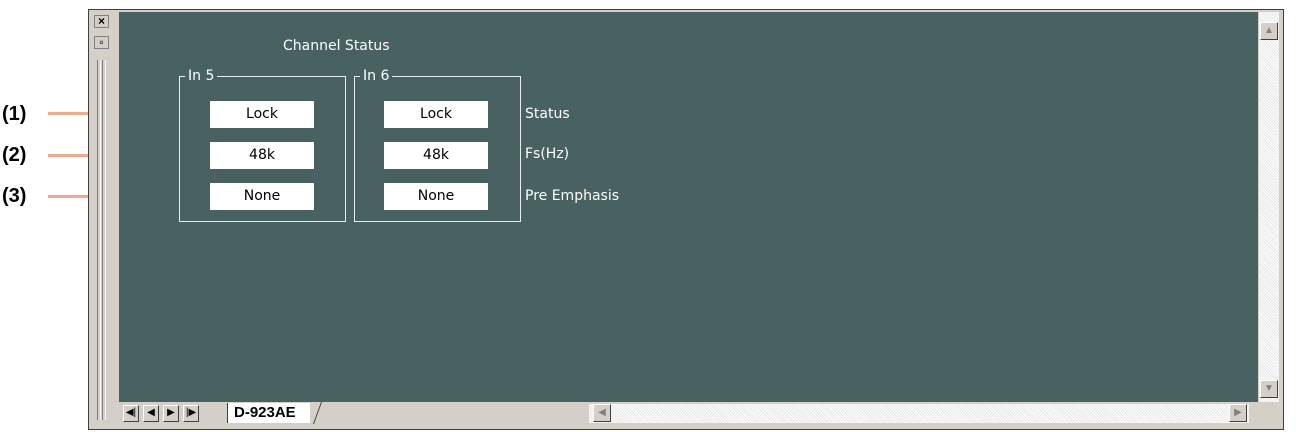 The image size is (1296, 432). I want to click on horizontal-scrollbar: ◀ ▶, so click(919, 413).